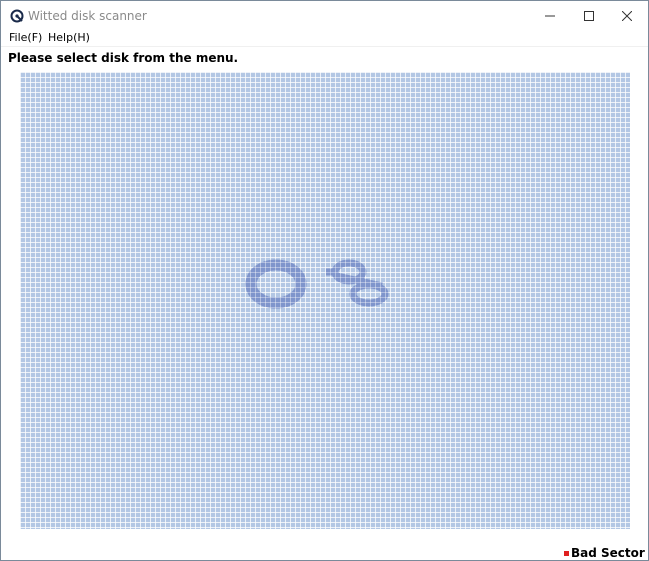 This screenshot has width=649, height=561. Describe the element at coordinates (566, 553) in the screenshot. I see `bad-sector-swatch` at that location.